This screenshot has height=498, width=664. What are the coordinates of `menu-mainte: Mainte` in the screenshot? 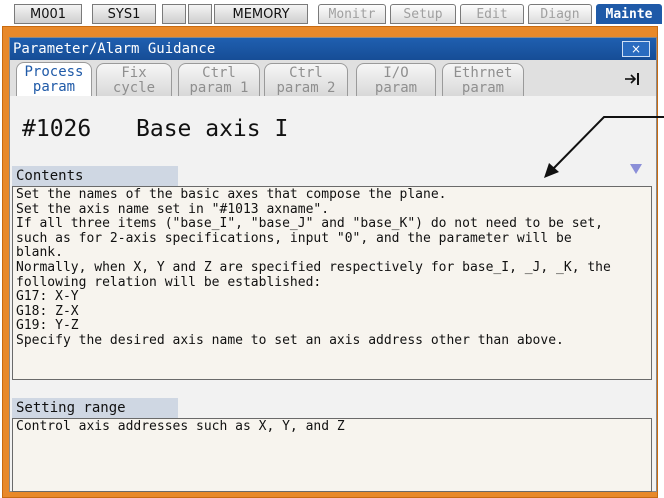 It's located at (629, 14).